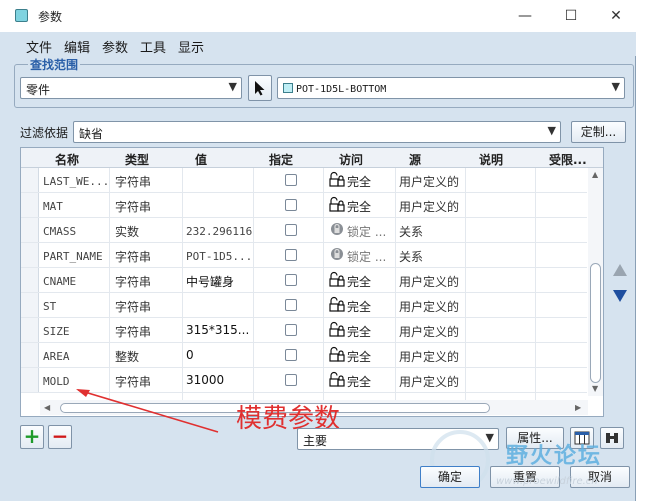  Describe the element at coordinates (137, 159) in the screenshot. I see `col-type: 类型` at that location.